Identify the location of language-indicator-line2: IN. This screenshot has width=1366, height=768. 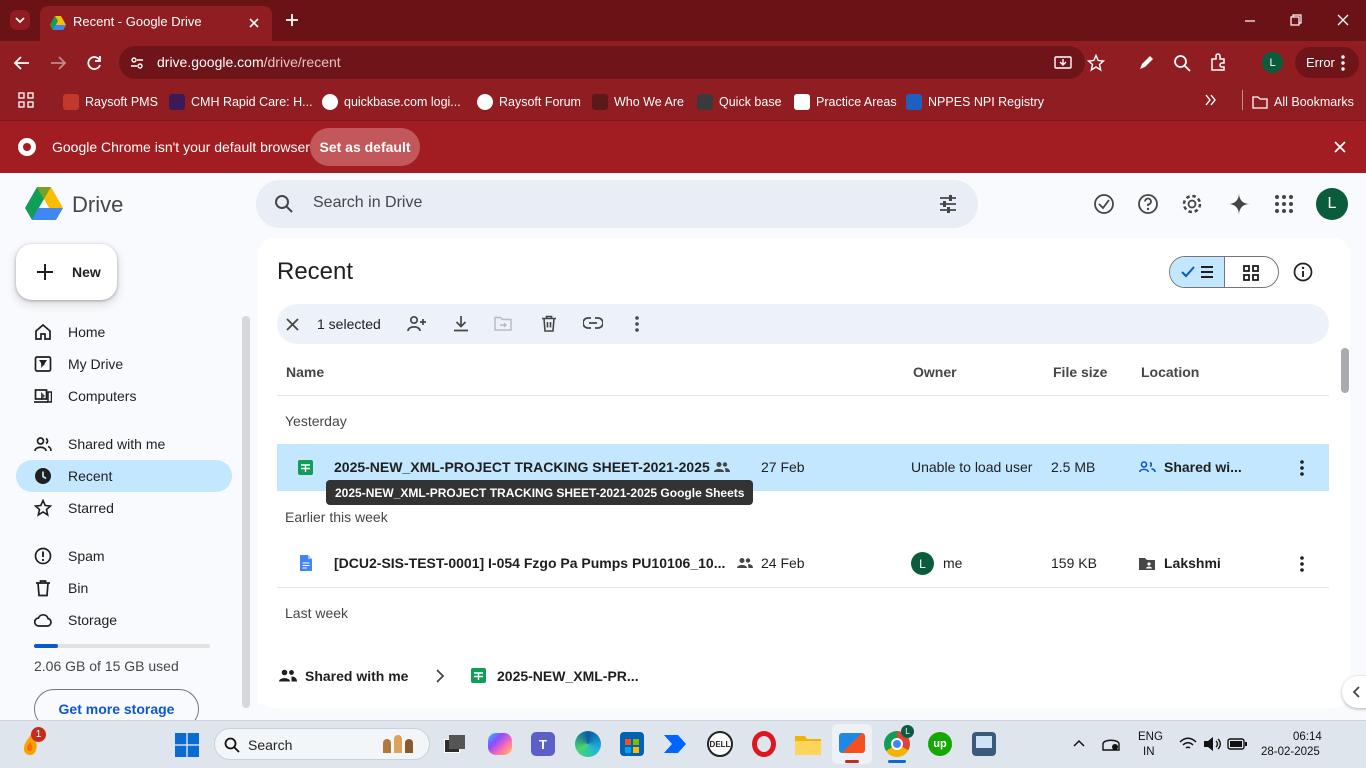
(1149, 752).